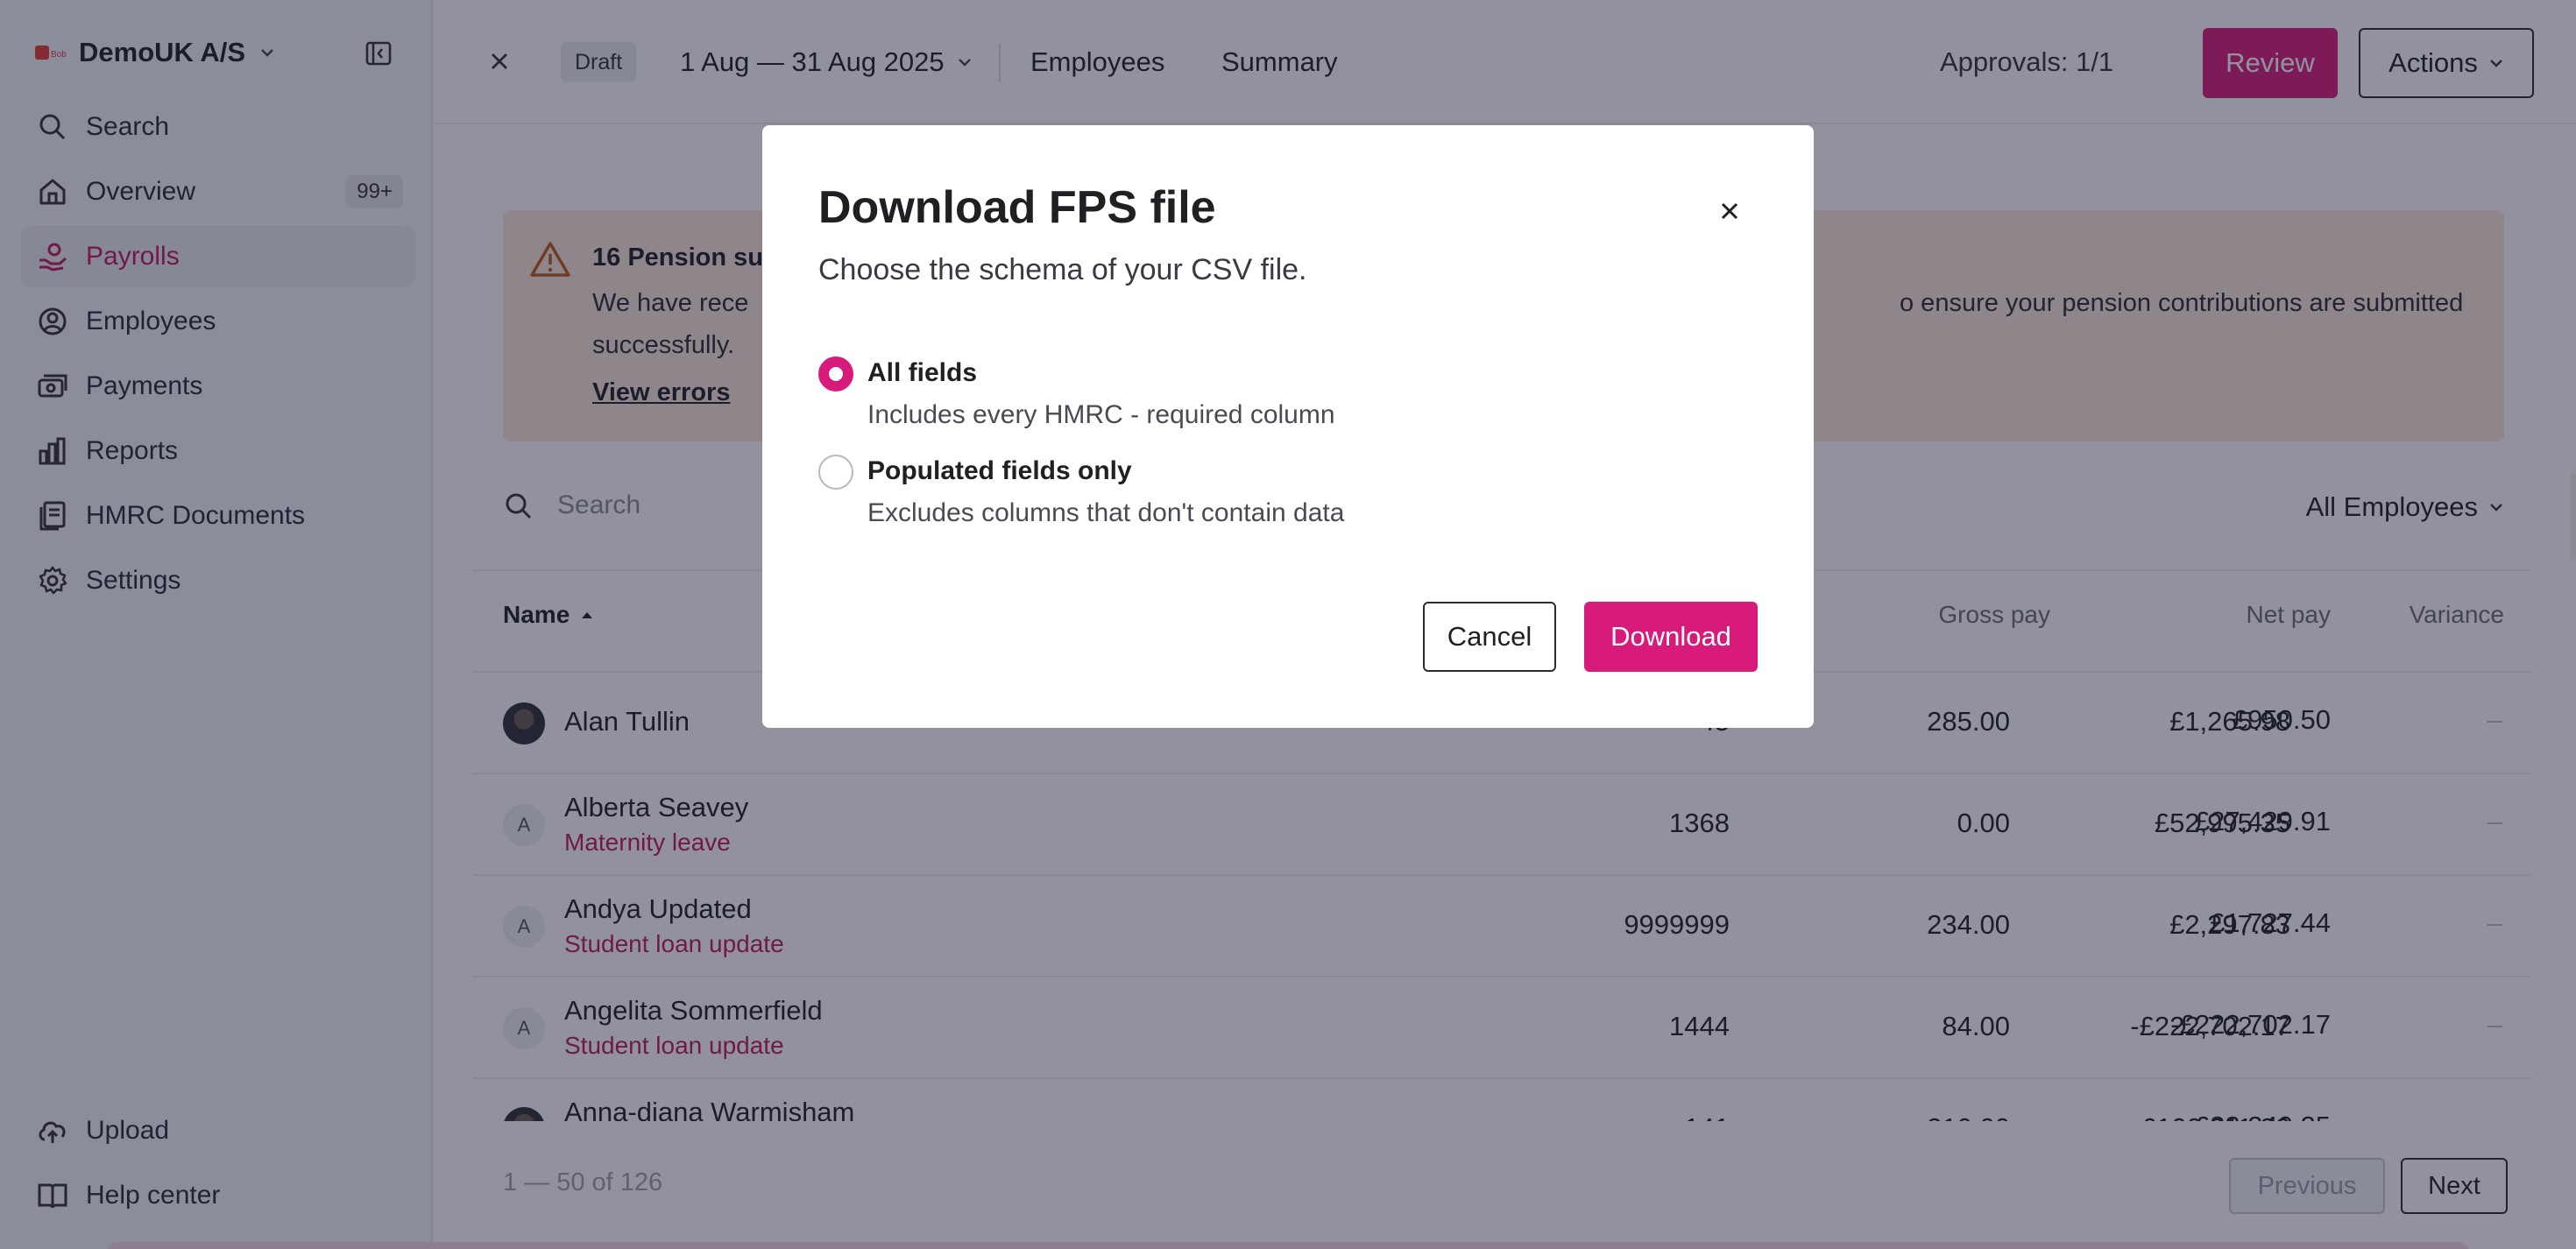 The width and height of the screenshot is (2576, 1249). Describe the element at coordinates (2573, 517) in the screenshot. I see `scrollbar` at that location.